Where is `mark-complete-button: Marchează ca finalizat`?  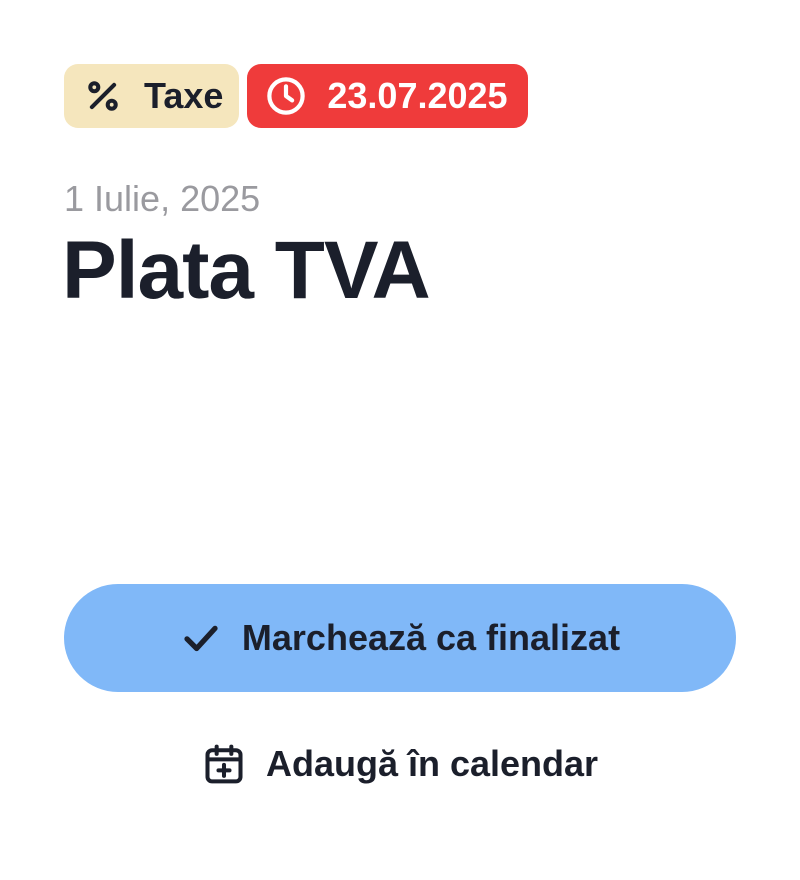 mark-complete-button: Marchează ca finalizat is located at coordinates (400, 638).